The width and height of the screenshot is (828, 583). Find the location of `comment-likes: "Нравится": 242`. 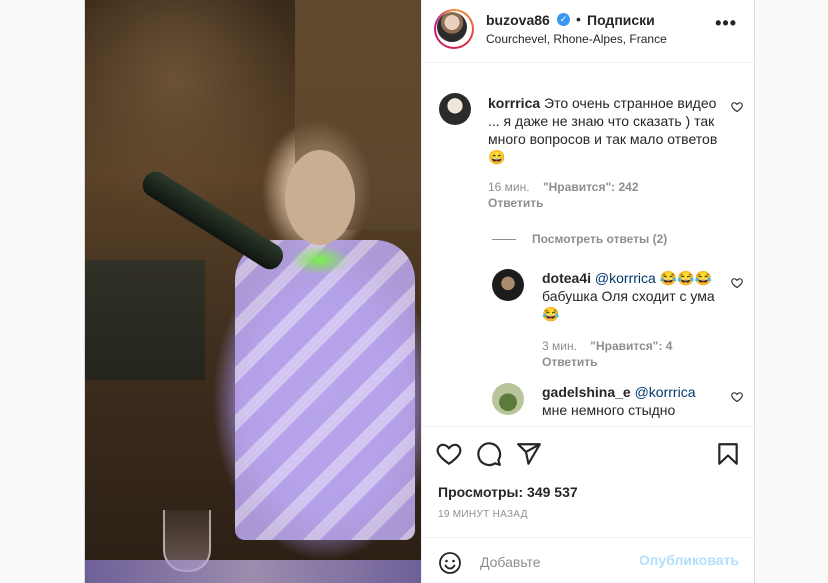

comment-likes: "Нравится": 242 is located at coordinates (591, 187).